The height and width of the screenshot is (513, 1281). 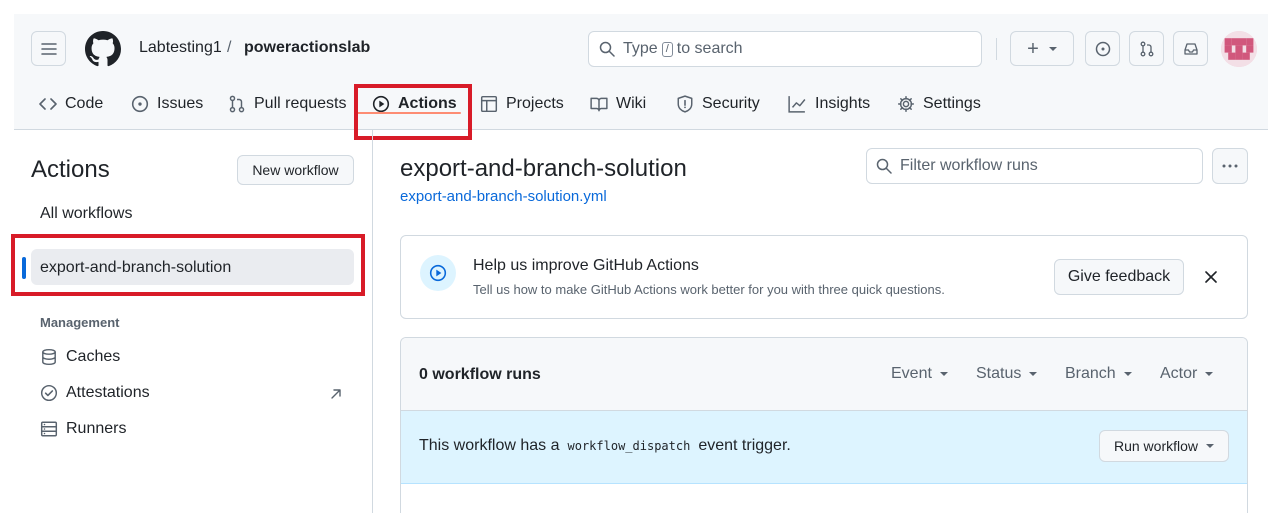 What do you see at coordinates (631, 103) in the screenshot?
I see `tab-wiki-label: Wiki` at bounding box center [631, 103].